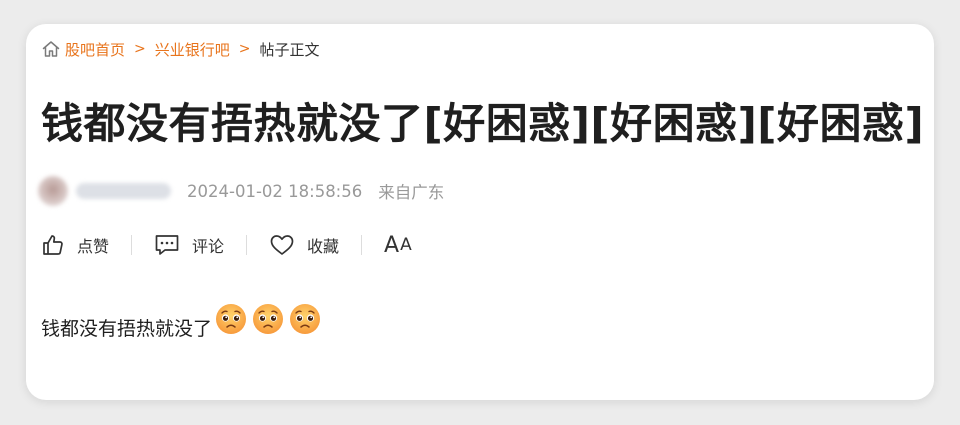 Image resolution: width=960 pixels, height=425 pixels. What do you see at coordinates (53, 245) in the screenshot?
I see `thumbs-up-icon` at bounding box center [53, 245].